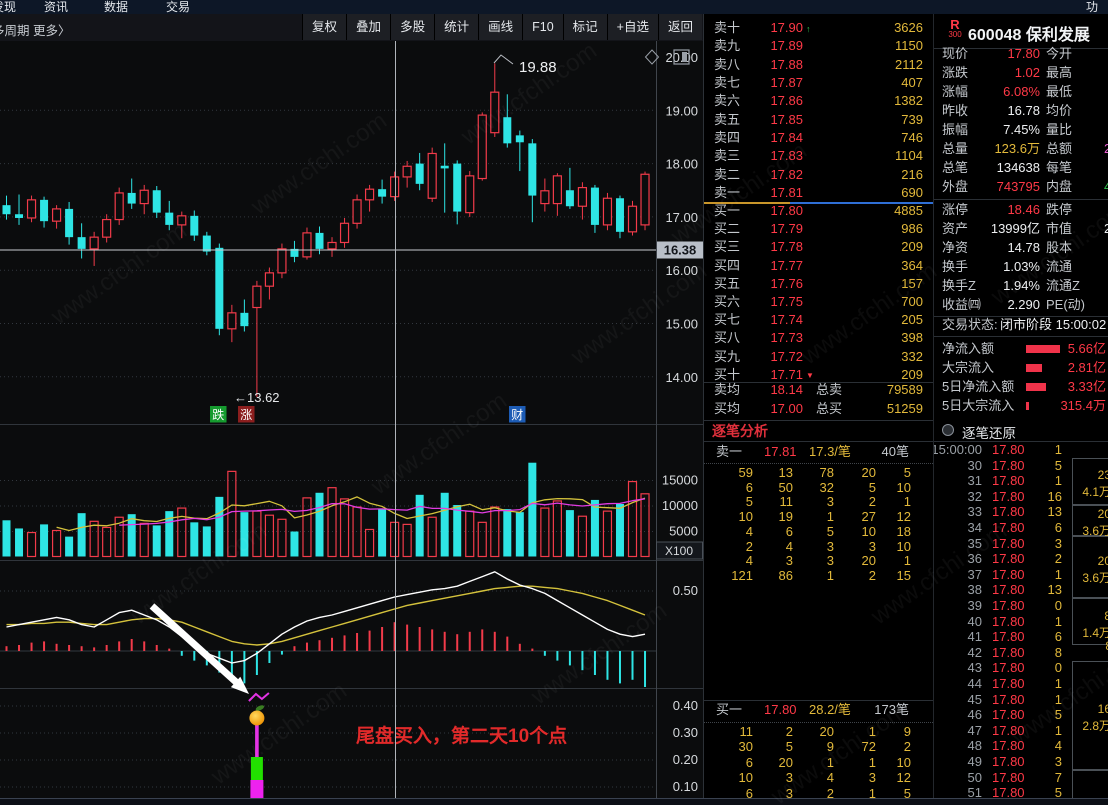 This screenshot has height=805, width=1108. I want to click on ask-row-卖十: 卖十 17.90 ↑ 3626, so click(818, 28).